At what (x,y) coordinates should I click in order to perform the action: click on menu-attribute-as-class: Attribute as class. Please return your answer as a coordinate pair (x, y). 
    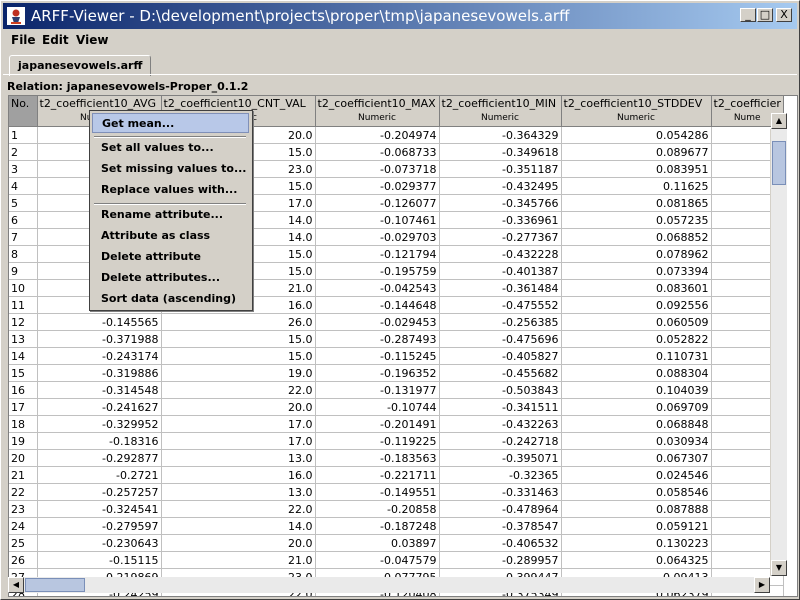
    Looking at the image, I should click on (170, 236).